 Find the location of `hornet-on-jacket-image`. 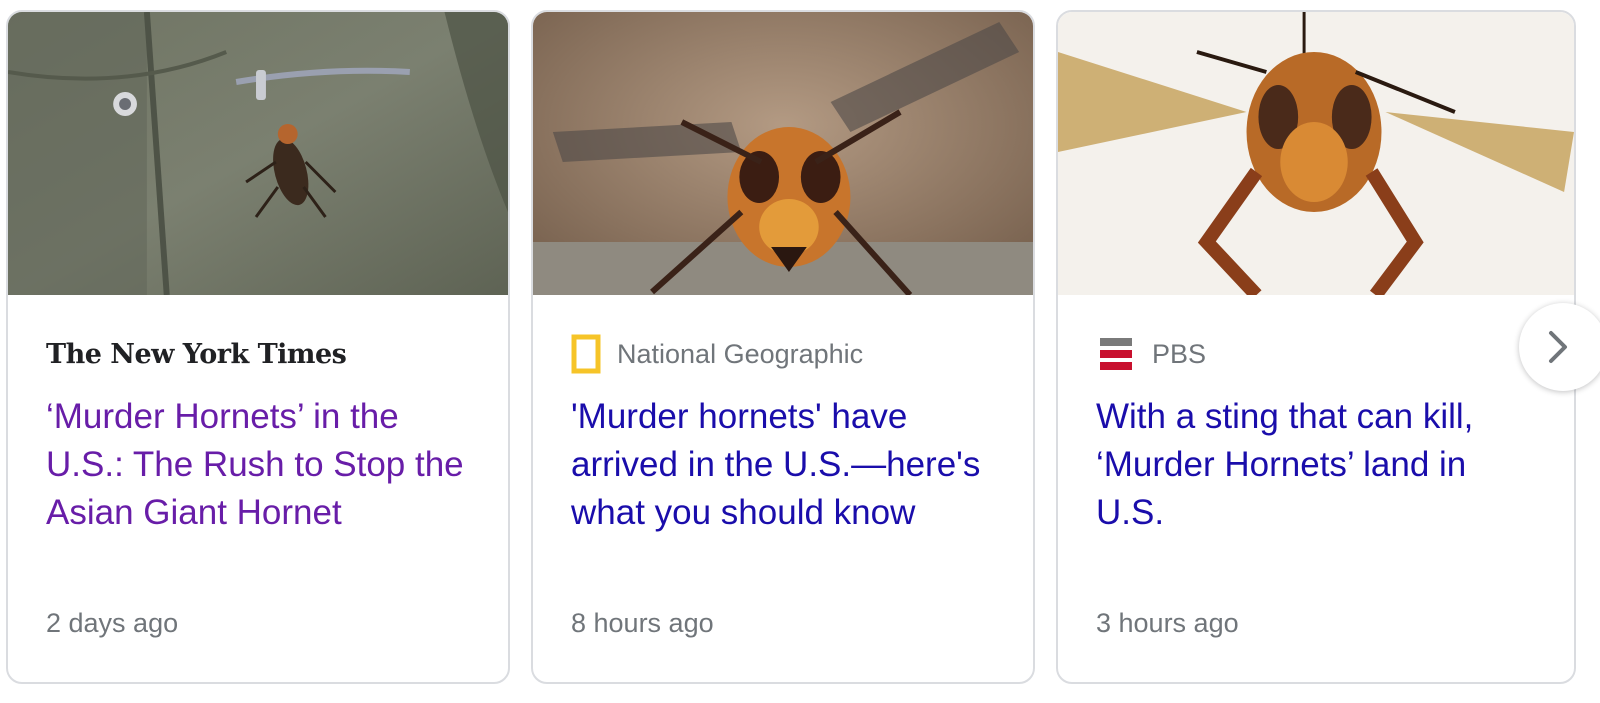

hornet-on-jacket-image is located at coordinates (258, 153).